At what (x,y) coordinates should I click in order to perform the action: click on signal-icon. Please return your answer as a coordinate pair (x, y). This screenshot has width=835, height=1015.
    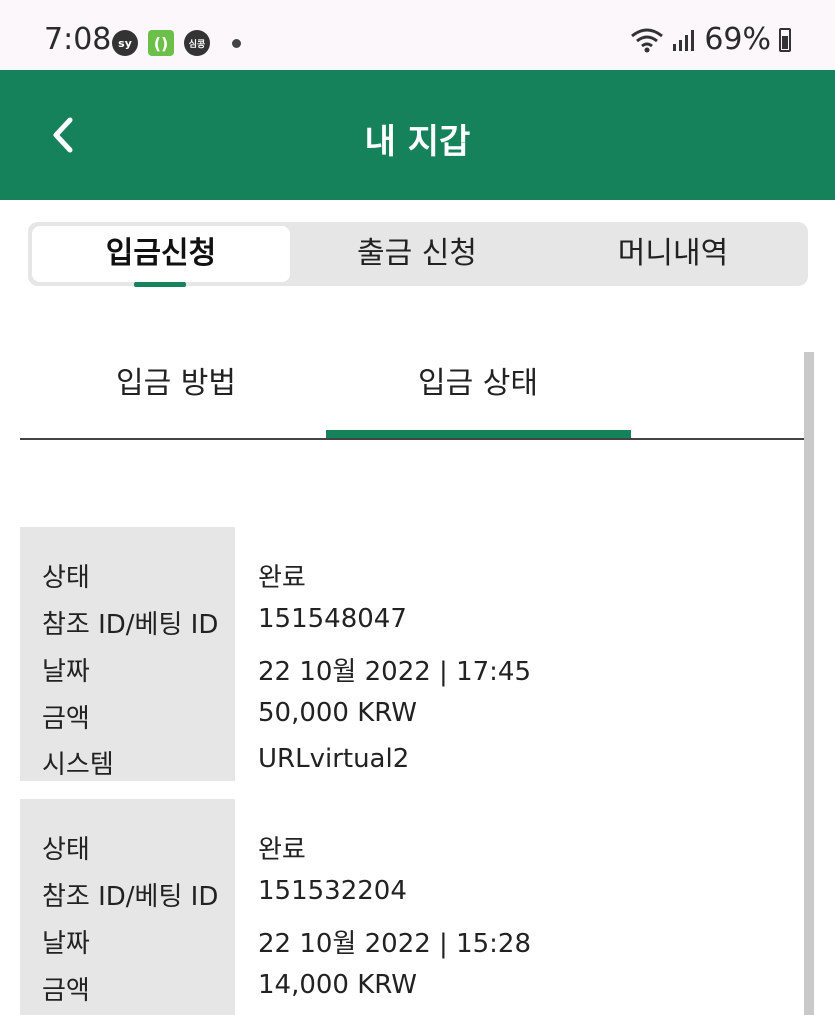
    Looking at the image, I should click on (684, 40).